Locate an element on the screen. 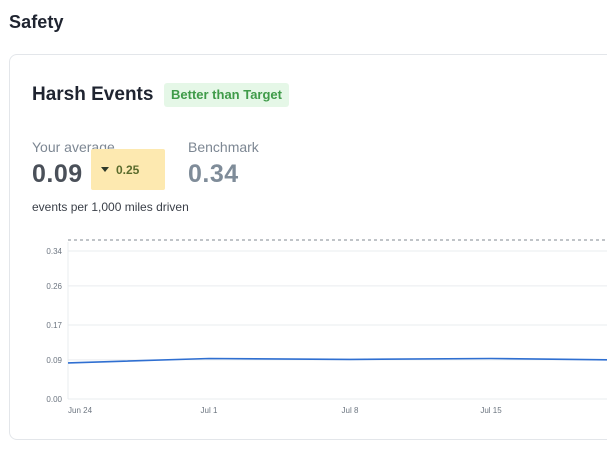 This screenshot has width=607, height=458. y-tick-label: 0.17 is located at coordinates (54, 325).